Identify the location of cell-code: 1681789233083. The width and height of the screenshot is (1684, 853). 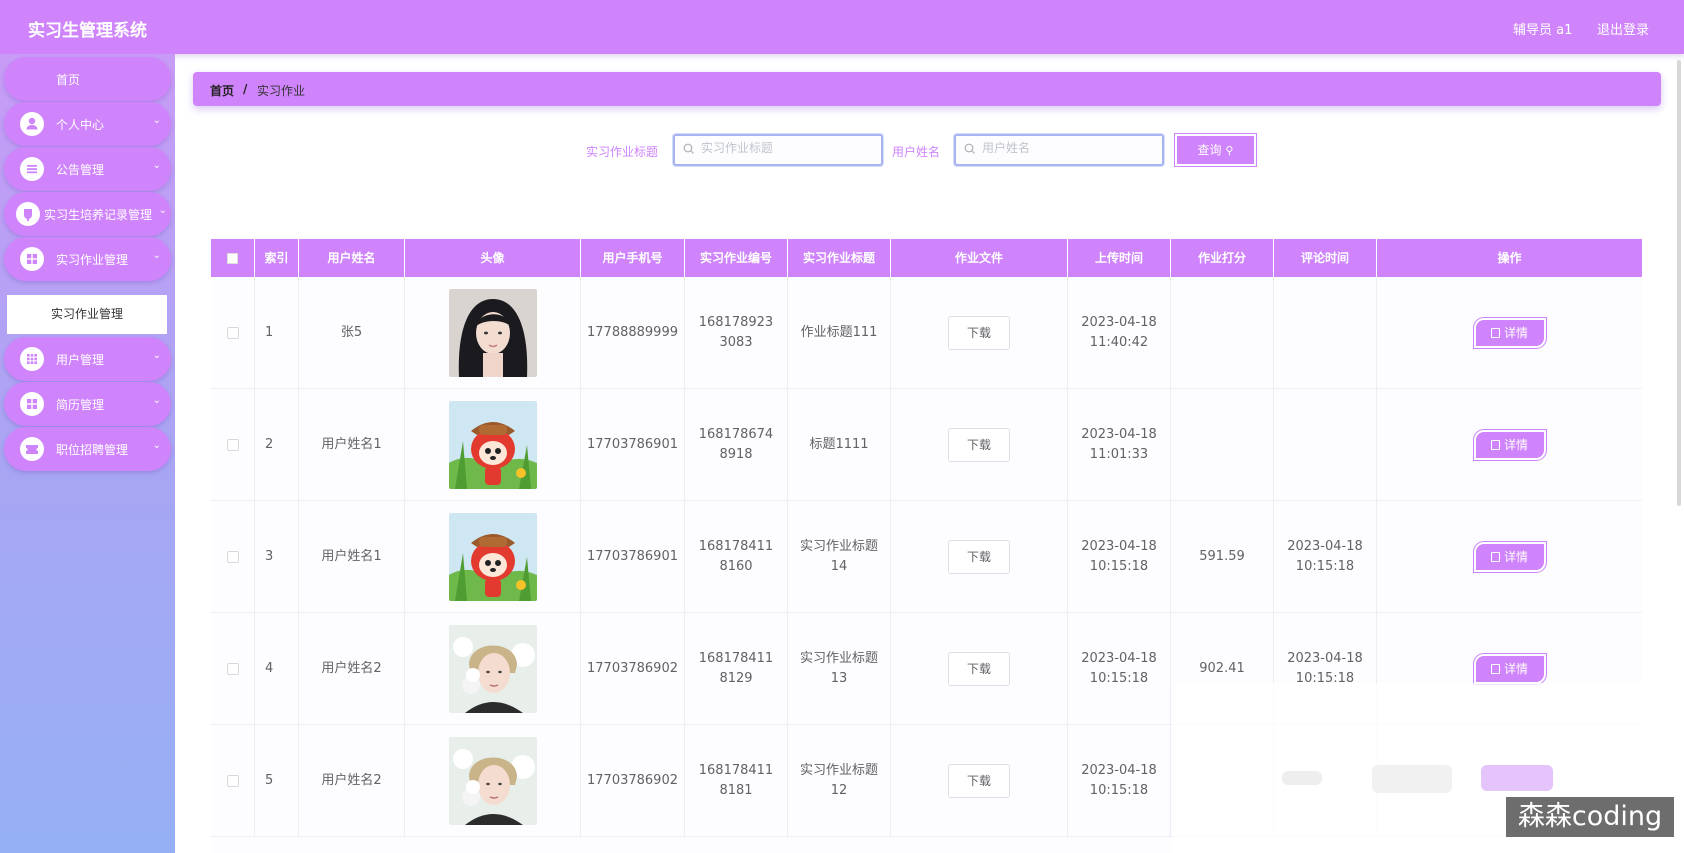
(736, 333).